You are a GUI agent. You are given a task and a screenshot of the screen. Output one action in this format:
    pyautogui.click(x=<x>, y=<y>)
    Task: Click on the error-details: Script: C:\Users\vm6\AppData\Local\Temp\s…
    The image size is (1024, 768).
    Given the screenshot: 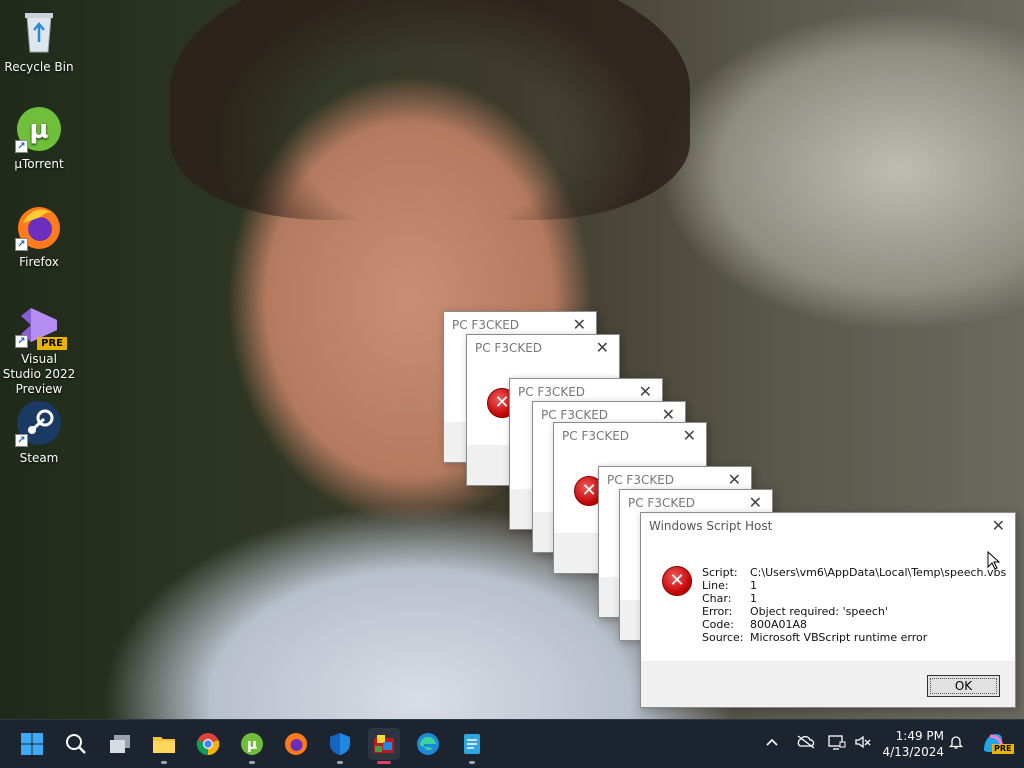 What is the action you would take?
    pyautogui.click(x=854, y=605)
    